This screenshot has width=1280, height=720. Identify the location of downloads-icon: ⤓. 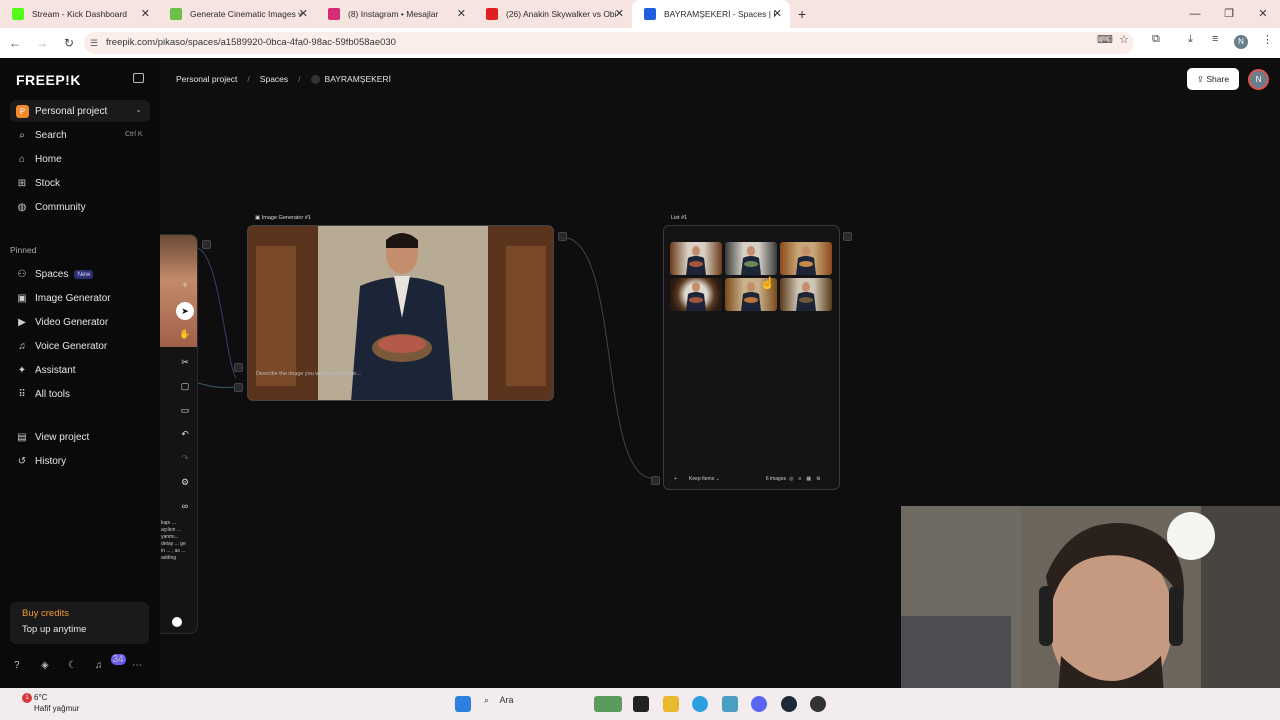
(1190, 39).